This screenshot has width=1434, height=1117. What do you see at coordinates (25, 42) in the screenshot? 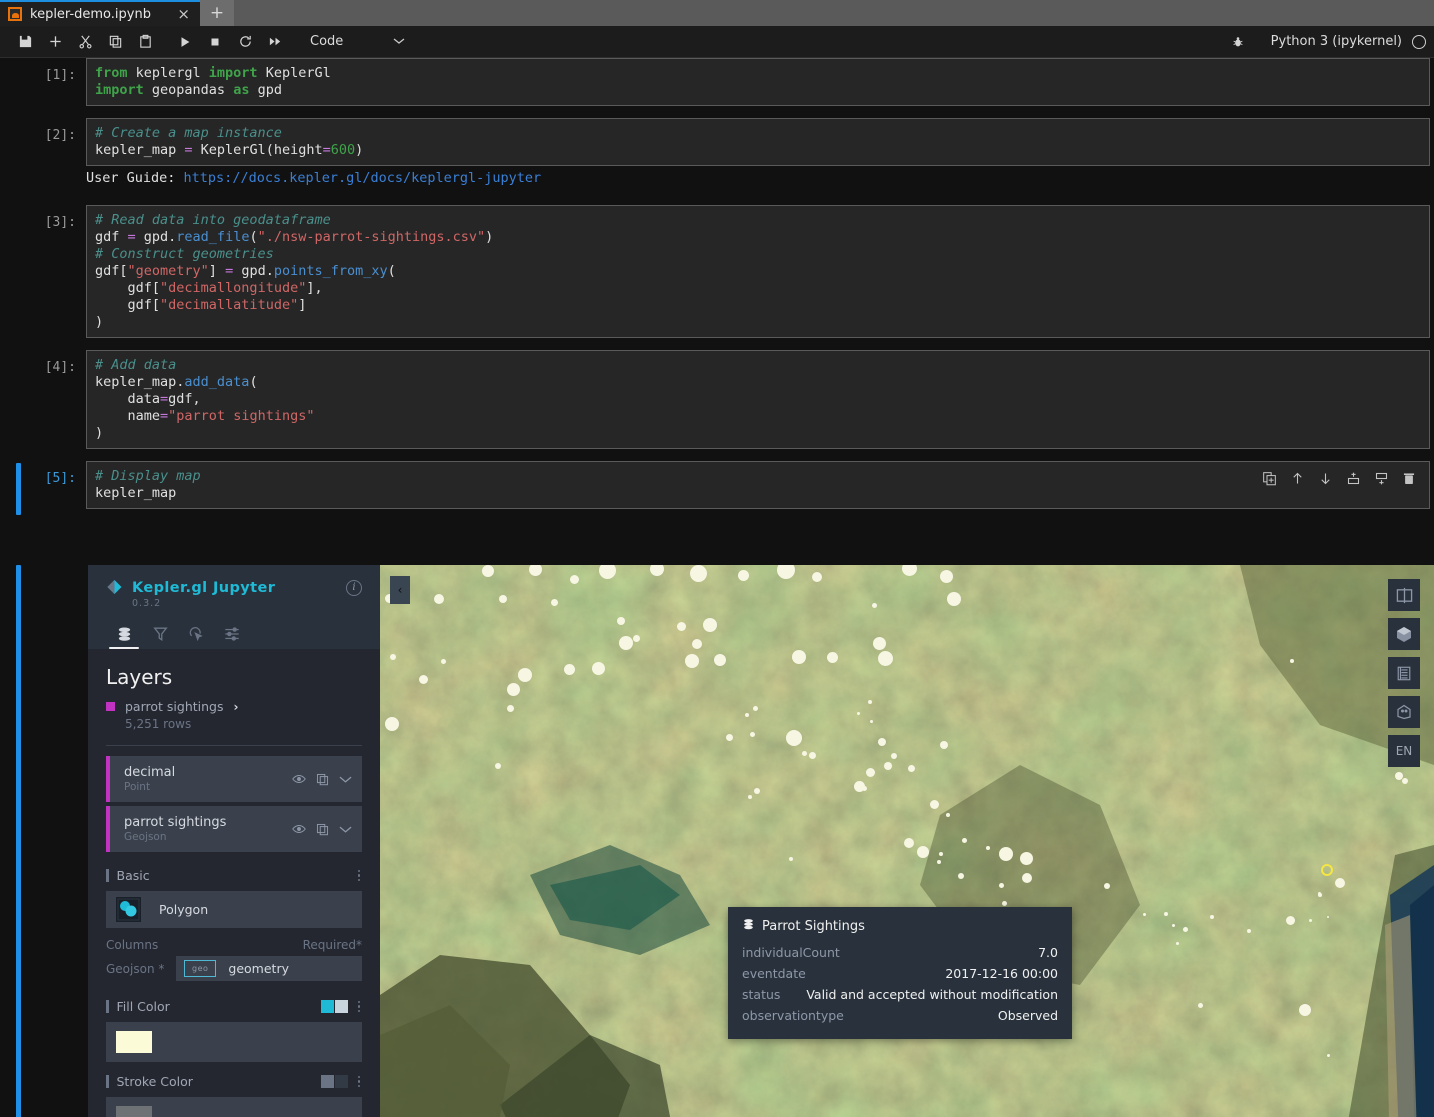
I see `save-icon` at bounding box center [25, 42].